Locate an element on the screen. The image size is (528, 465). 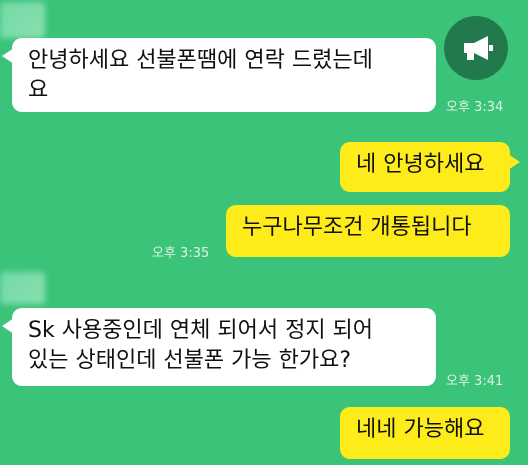
profile-avatar is located at coordinates (476, 48).